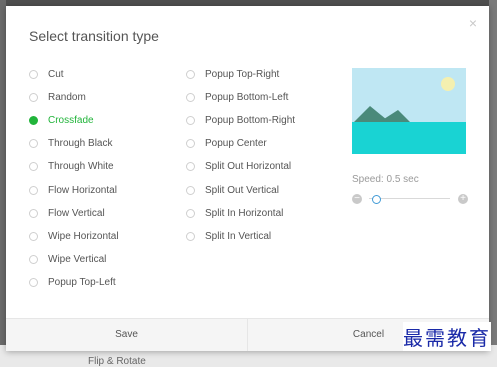 Image resolution: width=497 pixels, height=367 pixels. Describe the element at coordinates (447, 336) in the screenshot. I see `watermark-logo: 最需教育` at that location.